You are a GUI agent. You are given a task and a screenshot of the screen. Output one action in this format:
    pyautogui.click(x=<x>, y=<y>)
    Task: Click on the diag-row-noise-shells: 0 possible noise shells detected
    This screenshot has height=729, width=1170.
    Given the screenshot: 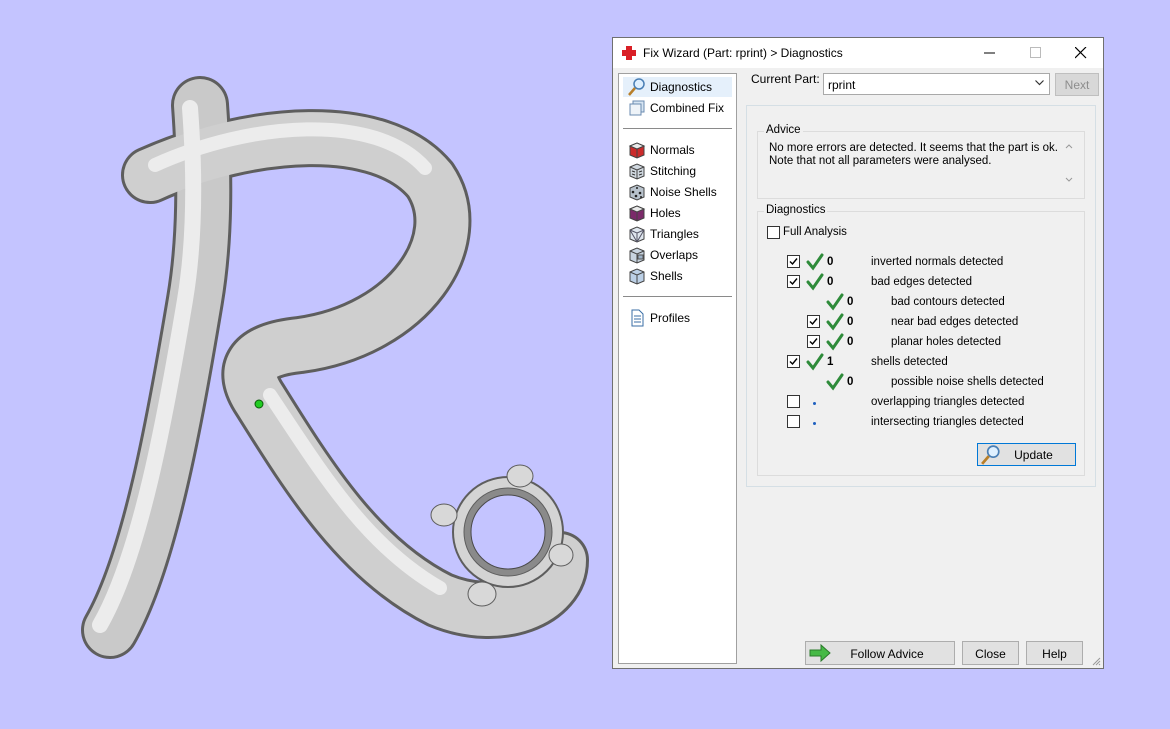 What is the action you would take?
    pyautogui.click(x=921, y=383)
    